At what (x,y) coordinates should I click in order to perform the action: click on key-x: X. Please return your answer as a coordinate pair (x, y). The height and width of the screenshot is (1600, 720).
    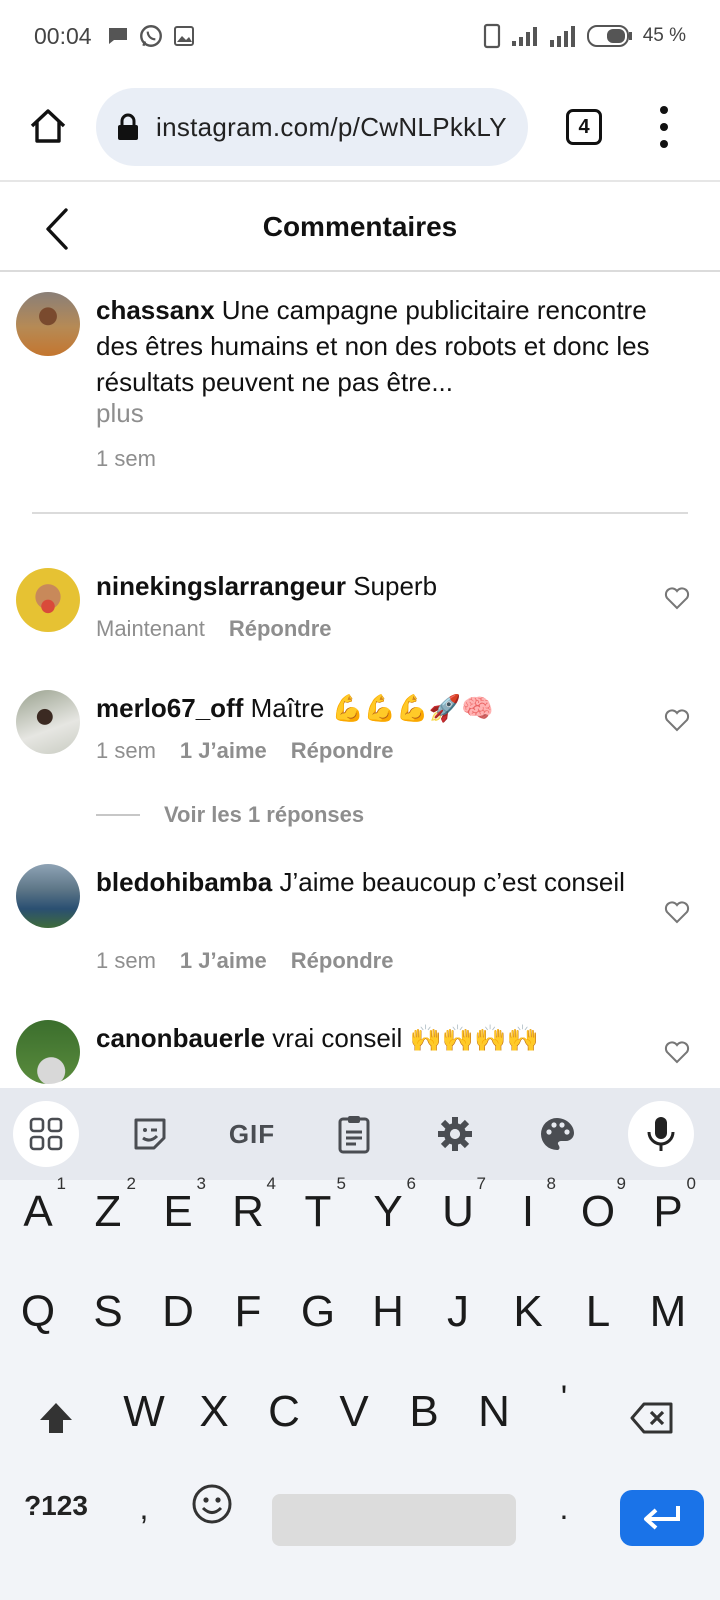
    Looking at the image, I should click on (214, 1412).